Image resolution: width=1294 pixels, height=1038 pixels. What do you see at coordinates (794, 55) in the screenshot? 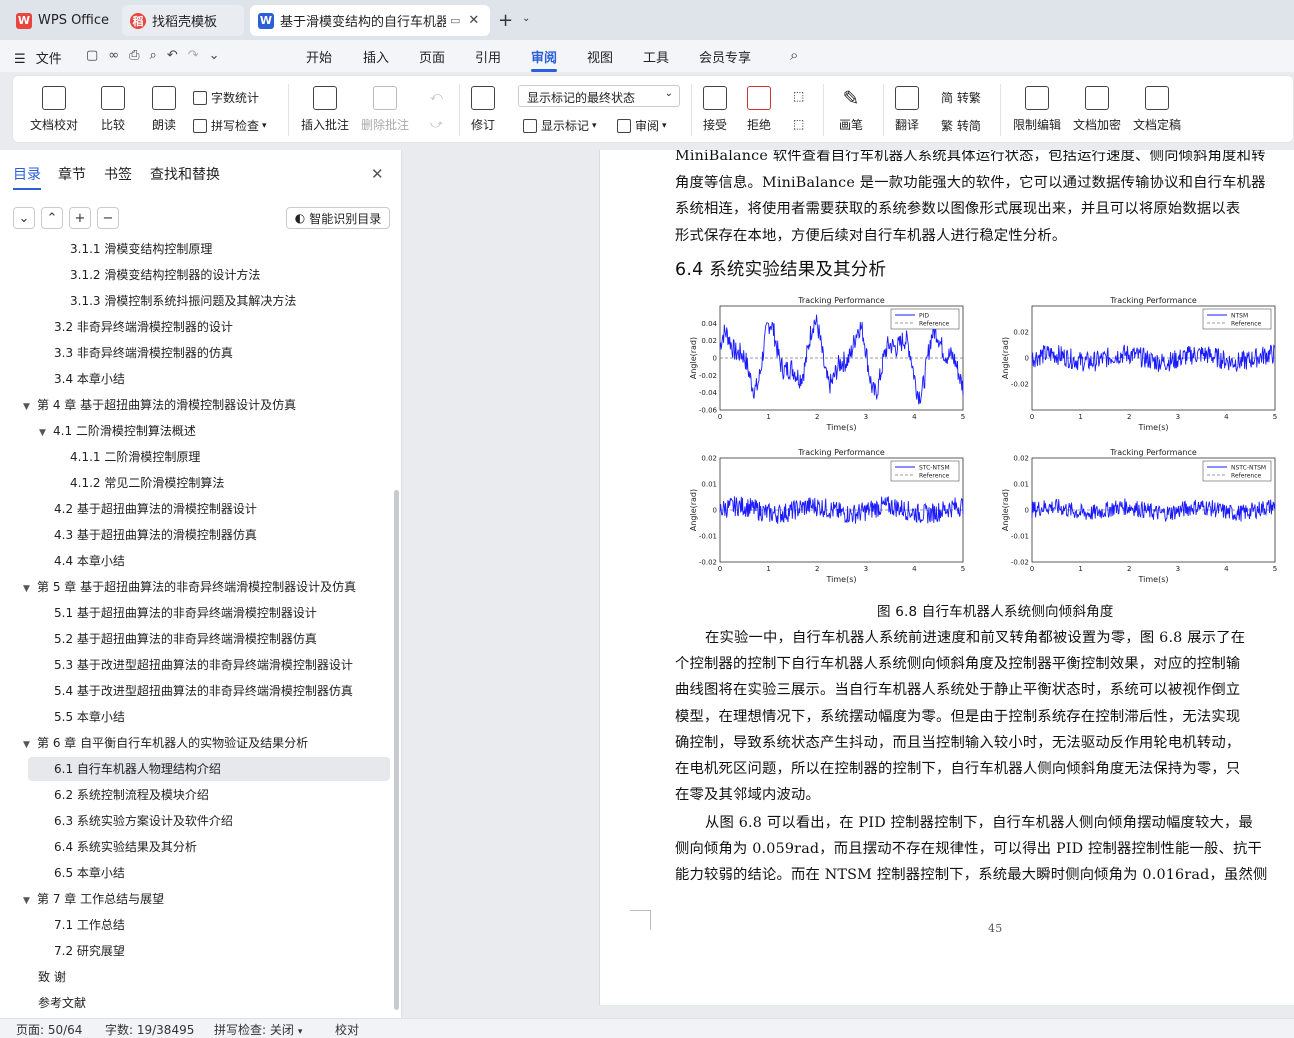
I see `search-icon: ⌕` at bounding box center [794, 55].